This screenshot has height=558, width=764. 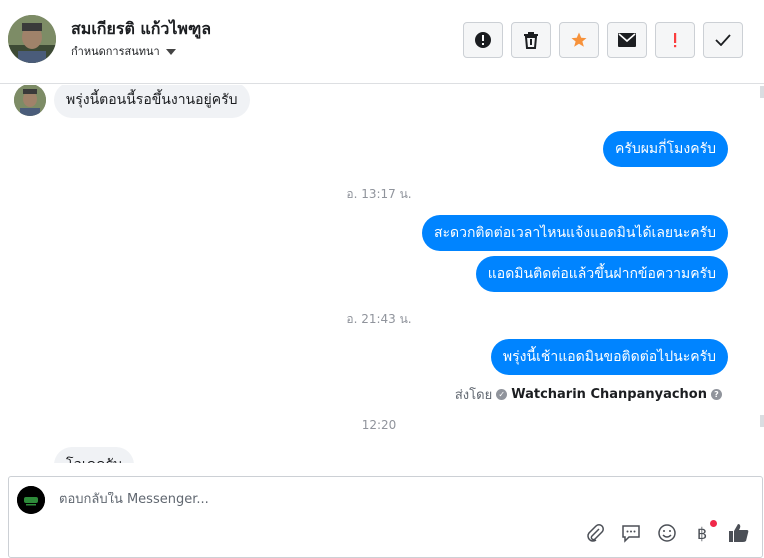 What do you see at coordinates (601, 274) in the screenshot?
I see `outgoing-message: แอดมินติดต่อแล้วขึ้นฝากข้อความครับ` at bounding box center [601, 274].